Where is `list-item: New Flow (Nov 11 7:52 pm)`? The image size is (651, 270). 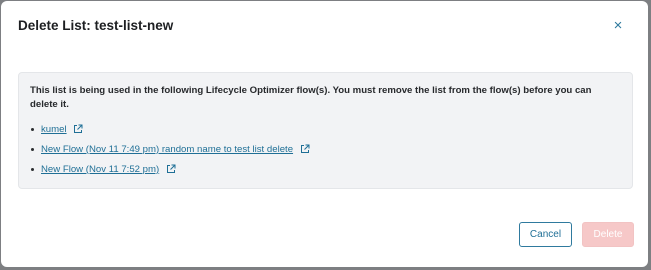 list-item: New Flow (Nov 11 7:52 pm) is located at coordinates (170, 173).